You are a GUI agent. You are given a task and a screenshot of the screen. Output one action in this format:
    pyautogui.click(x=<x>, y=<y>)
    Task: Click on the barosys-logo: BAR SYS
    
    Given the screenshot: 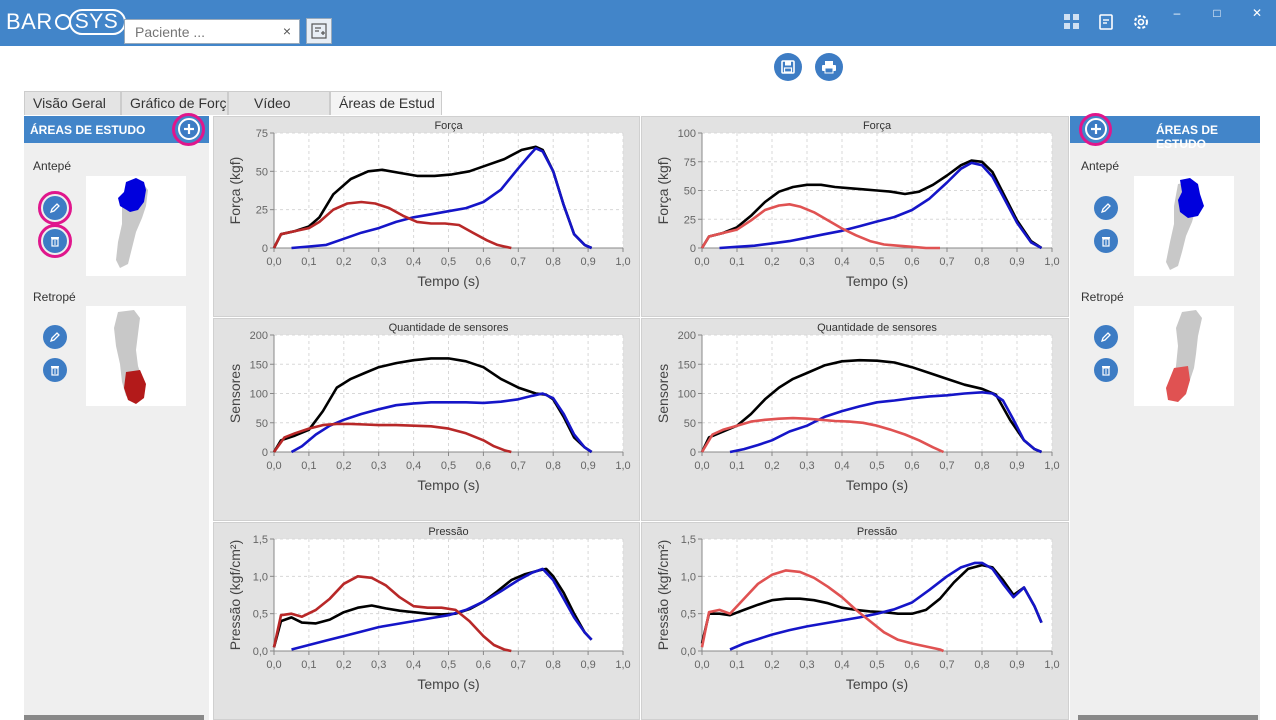 What is the action you would take?
    pyautogui.click(x=66, y=22)
    